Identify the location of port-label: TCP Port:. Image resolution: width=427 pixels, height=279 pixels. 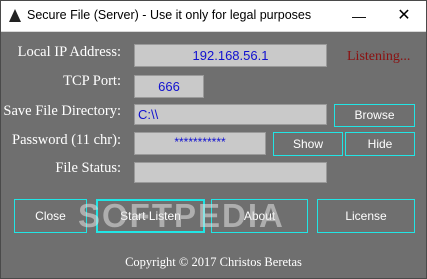
(92, 81).